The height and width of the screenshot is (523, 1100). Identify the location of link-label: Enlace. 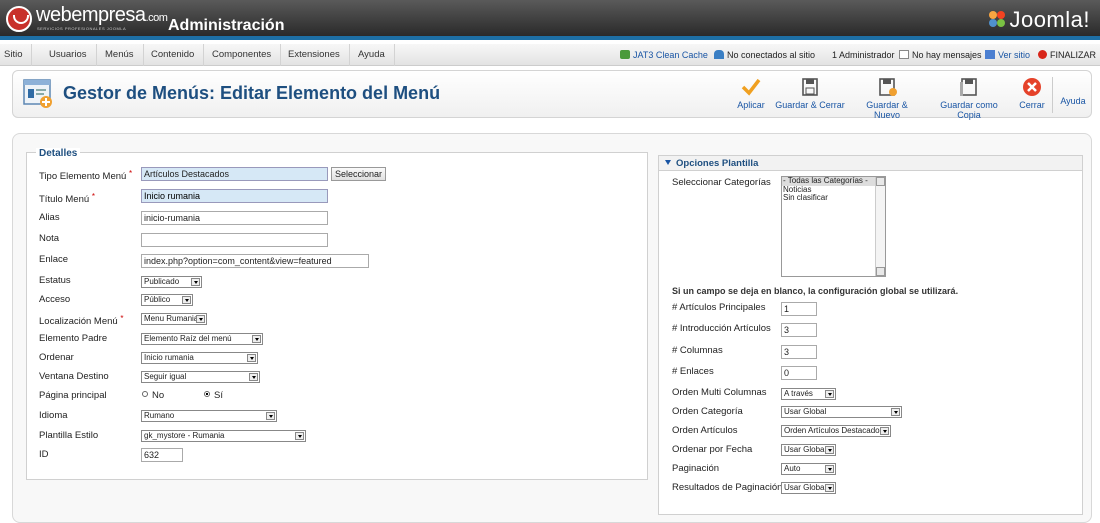
(54, 259).